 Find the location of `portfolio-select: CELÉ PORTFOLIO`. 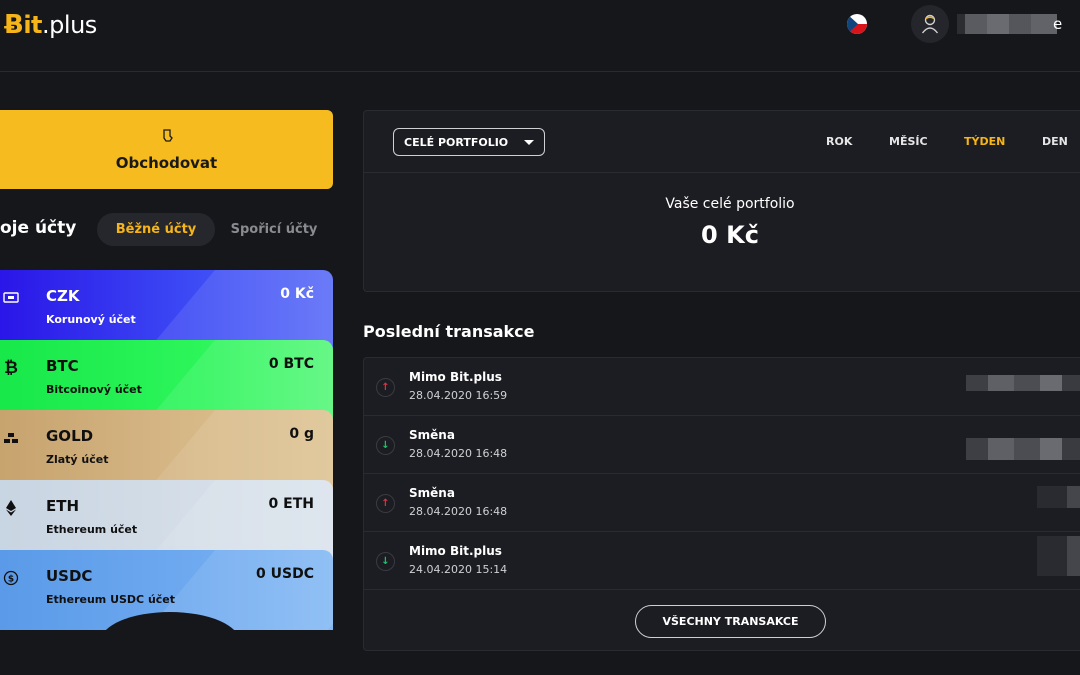

portfolio-select: CELÉ PORTFOLIO is located at coordinates (469, 142).